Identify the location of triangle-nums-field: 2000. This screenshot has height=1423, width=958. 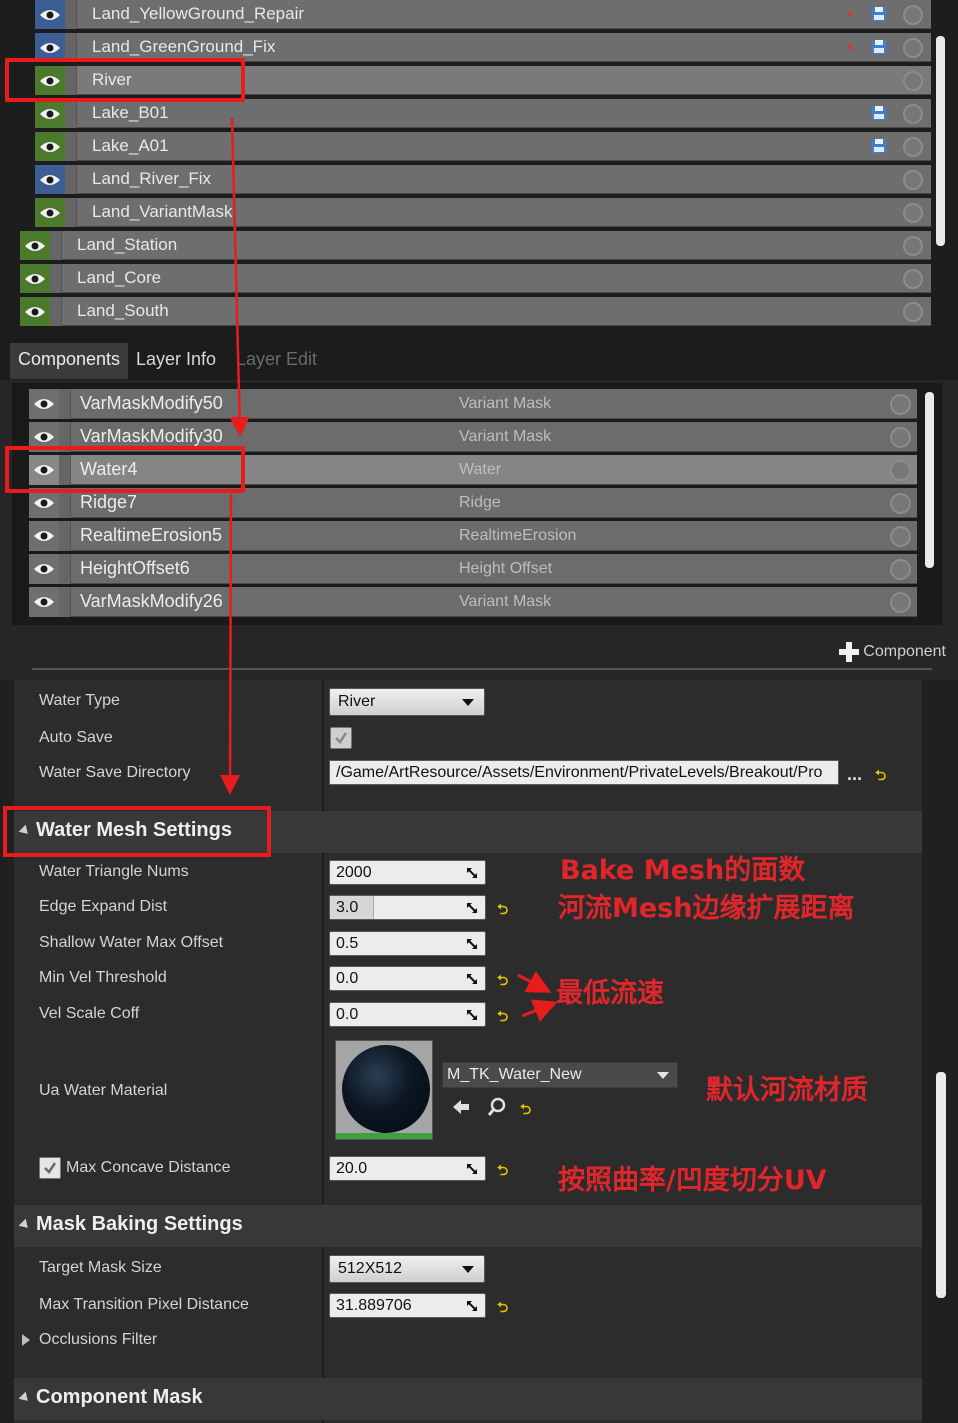
(407, 872).